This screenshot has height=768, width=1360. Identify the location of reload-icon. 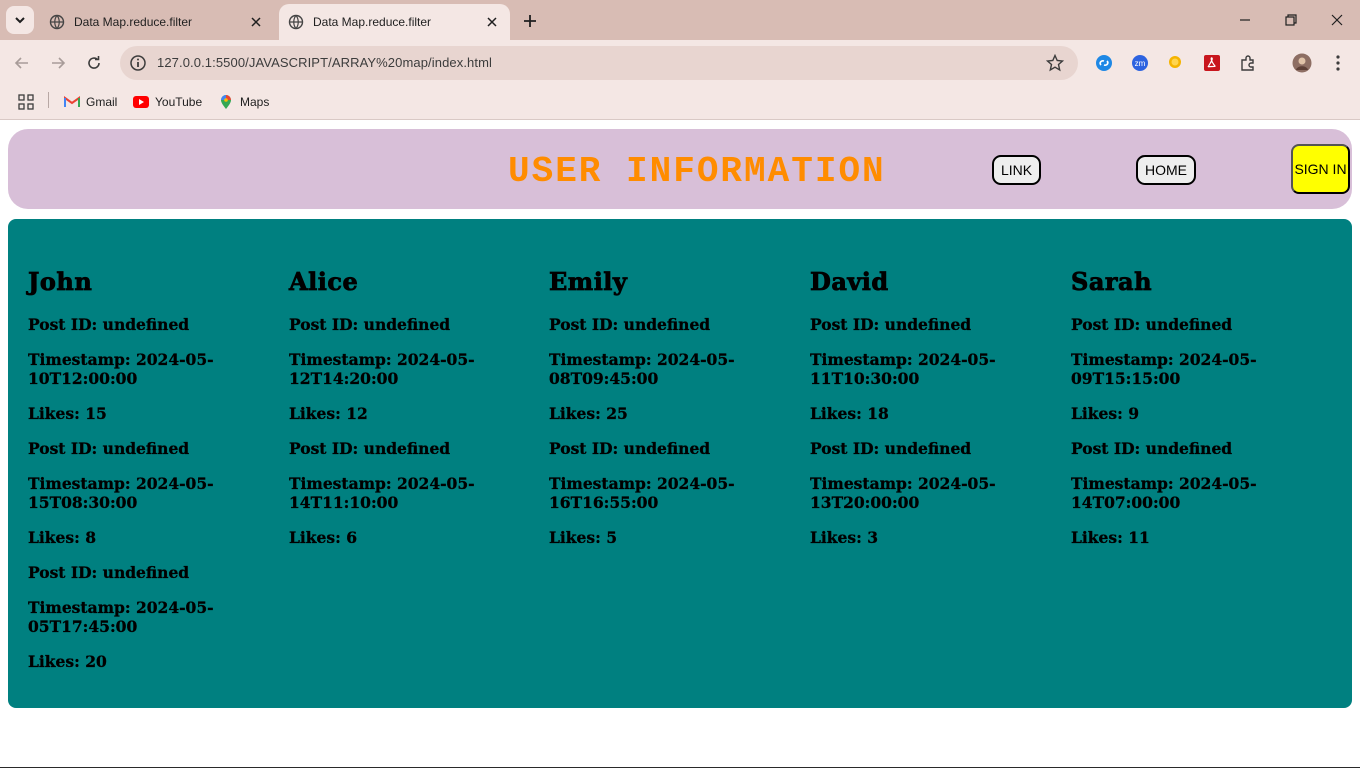
(94, 62).